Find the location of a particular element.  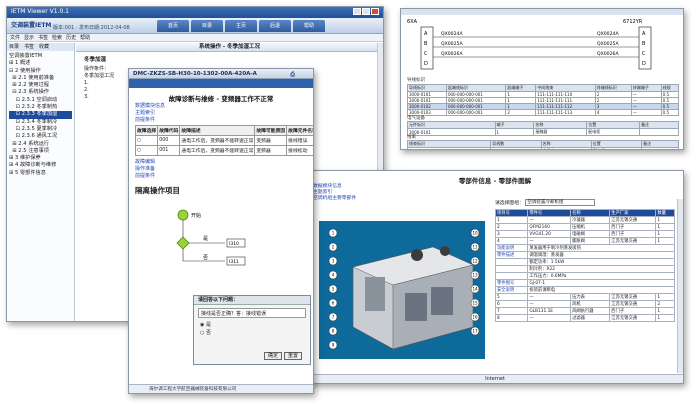

top-tab-3: 后退 is located at coordinates (275, 26).